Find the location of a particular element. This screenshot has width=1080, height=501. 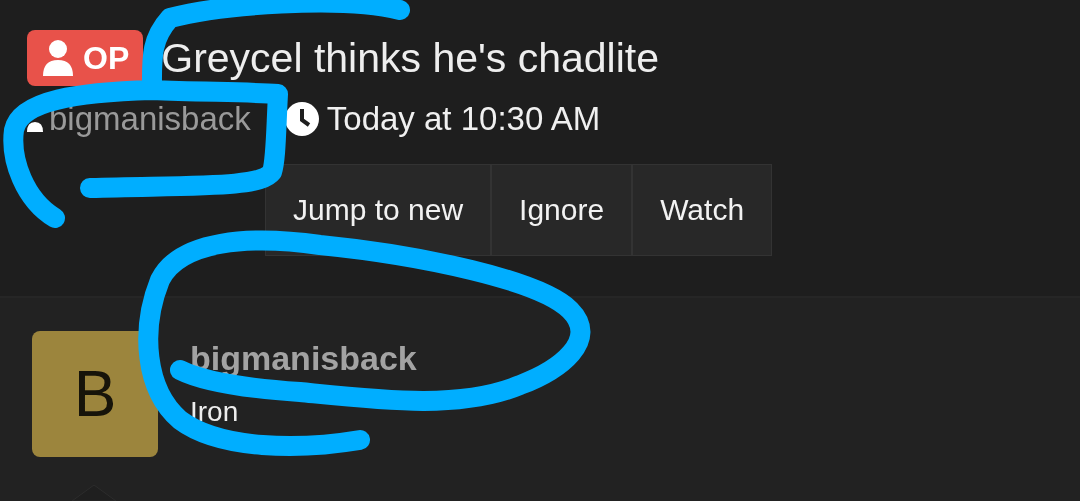

op-badge: OP is located at coordinates (85, 58).